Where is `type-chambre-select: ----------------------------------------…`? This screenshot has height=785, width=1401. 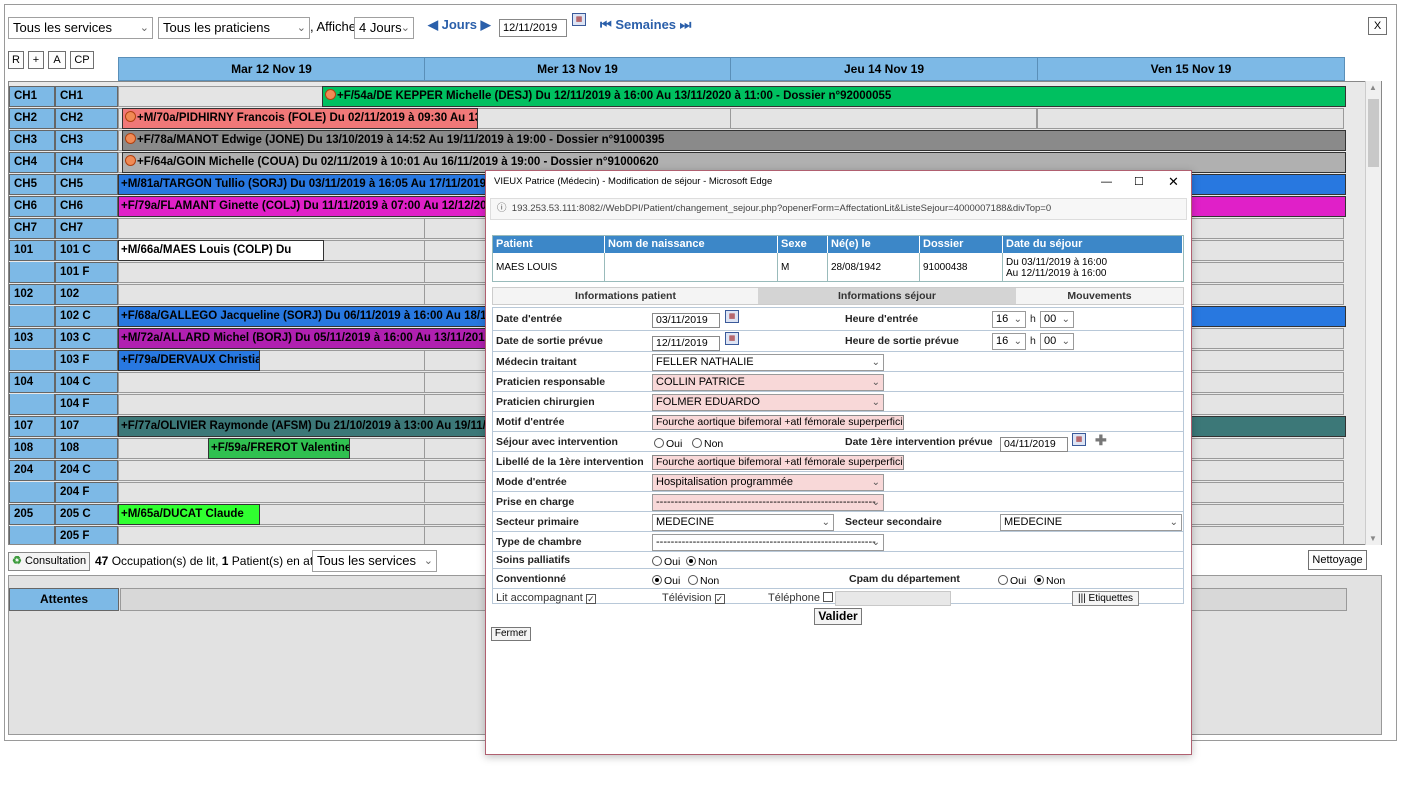
type-chambre-select: ----------------------------------------… is located at coordinates (768, 542).